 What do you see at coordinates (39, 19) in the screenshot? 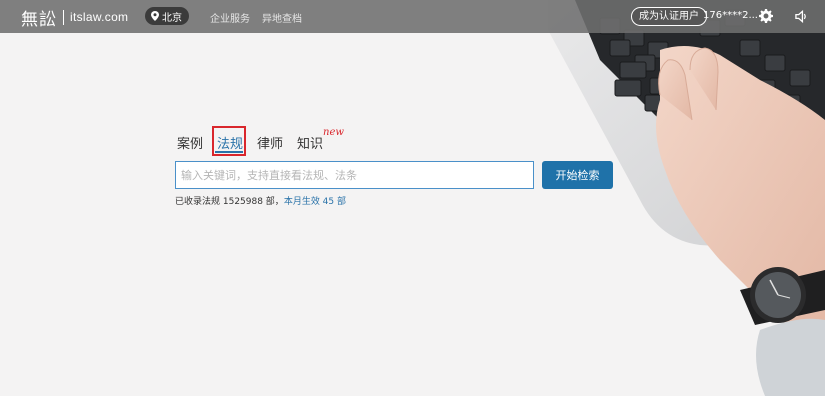
I see `logo-chinese-text: 無訟` at bounding box center [39, 19].